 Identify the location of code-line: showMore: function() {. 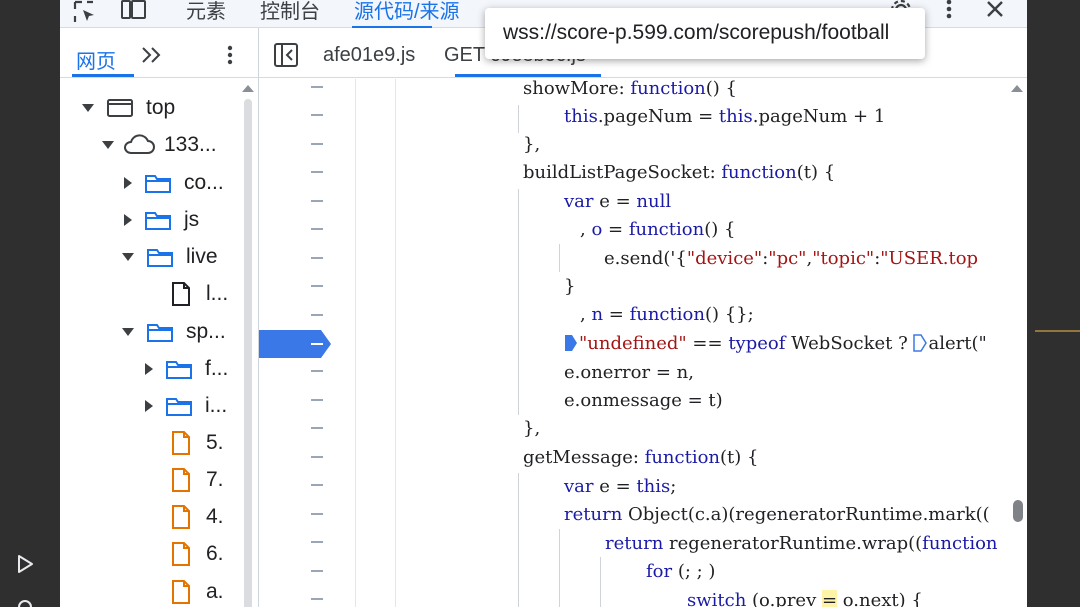
(630, 91).